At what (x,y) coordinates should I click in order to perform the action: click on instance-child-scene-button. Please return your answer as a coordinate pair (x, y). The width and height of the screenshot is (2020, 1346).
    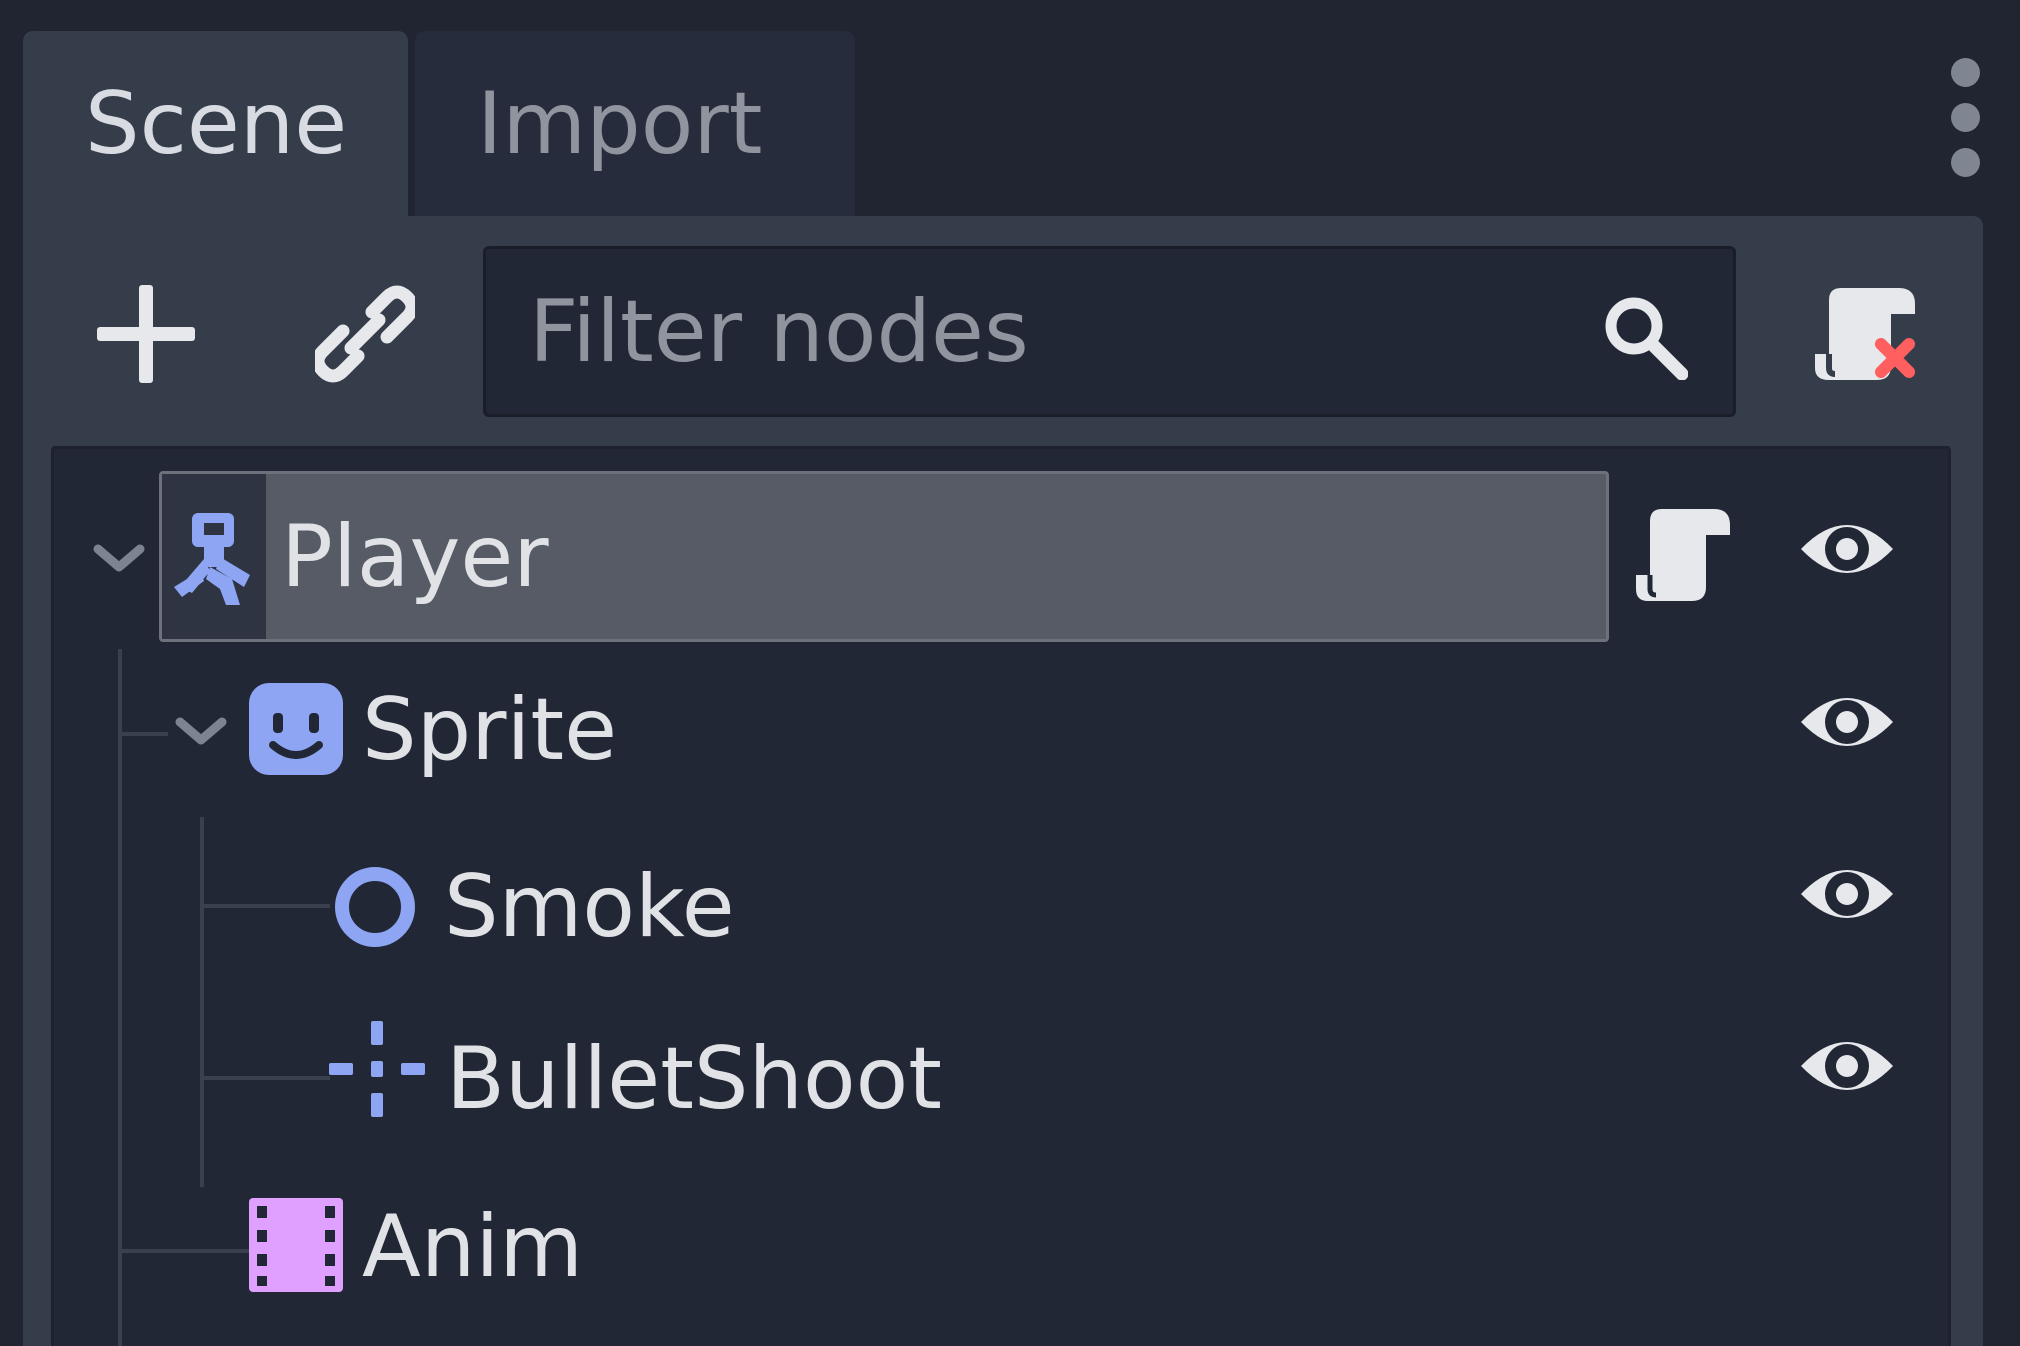
    Looking at the image, I should click on (365, 334).